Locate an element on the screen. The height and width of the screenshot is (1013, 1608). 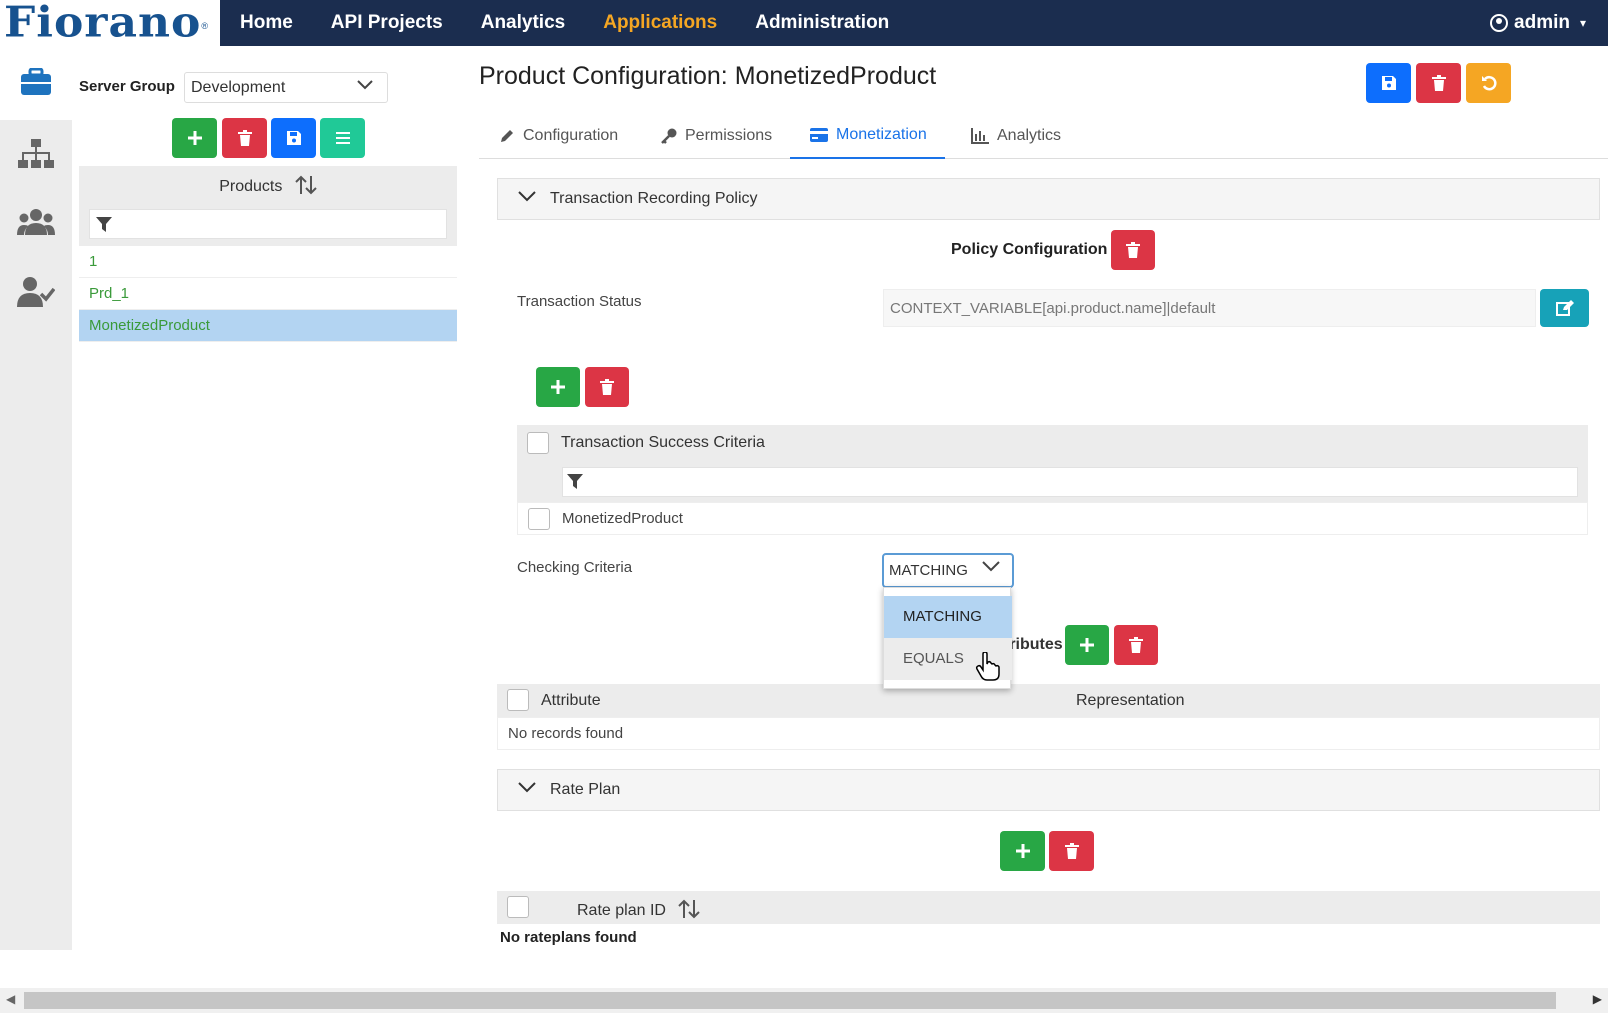
reset-button is located at coordinates (1488, 83).